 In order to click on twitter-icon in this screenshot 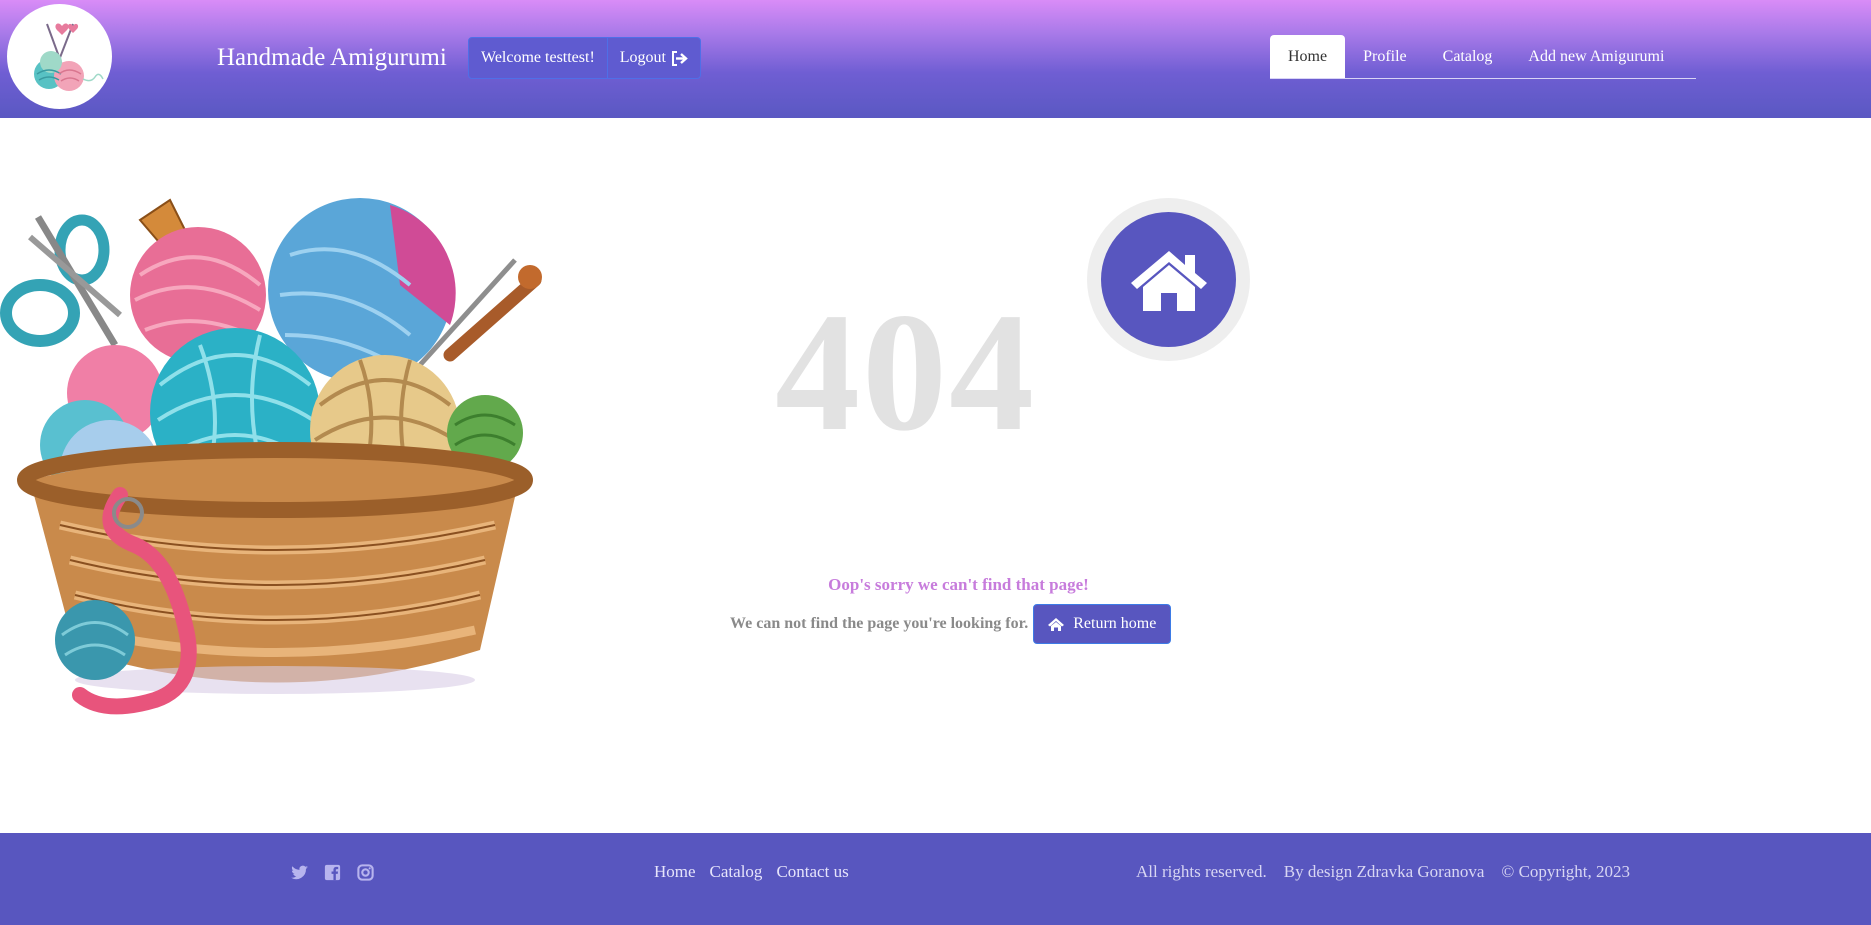, I will do `click(299, 872)`.